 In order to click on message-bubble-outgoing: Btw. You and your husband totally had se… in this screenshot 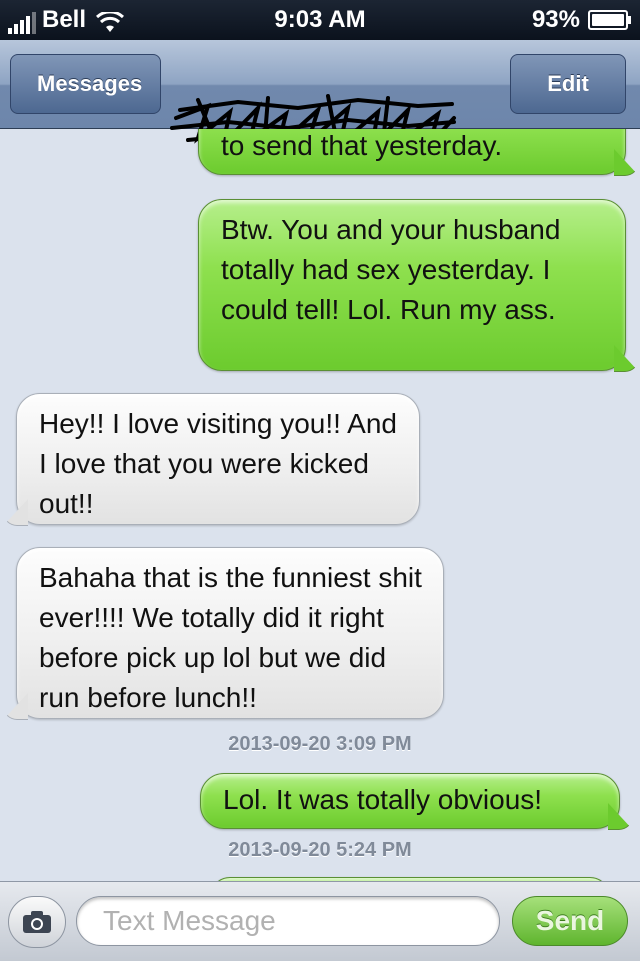, I will do `click(418, 285)`.